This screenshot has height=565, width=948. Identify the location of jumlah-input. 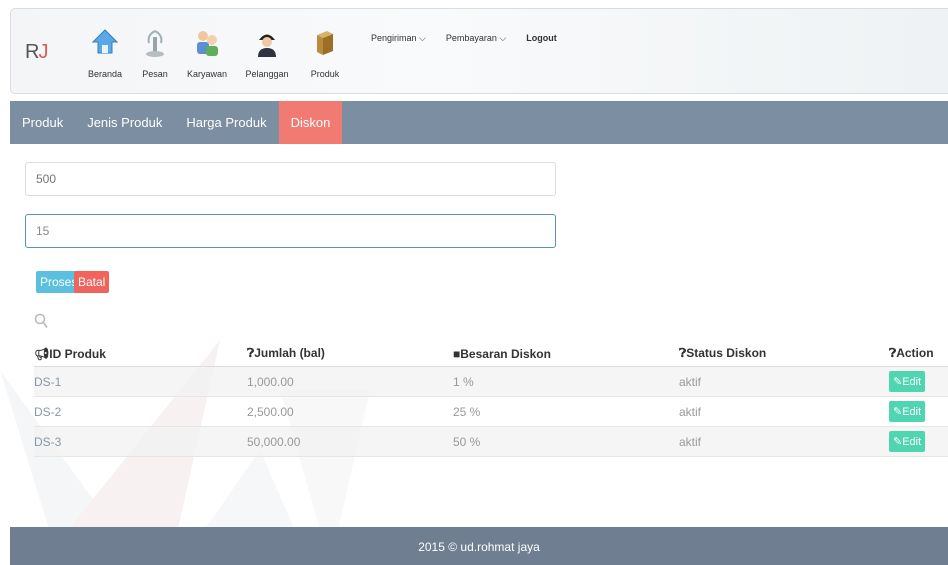
(290, 179).